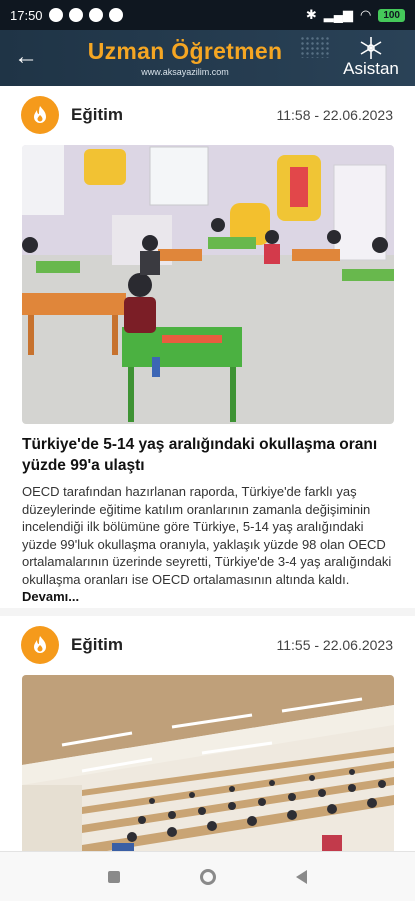 The width and height of the screenshot is (415, 901). I want to click on signal-icon: ▂▄▆, so click(338, 14).